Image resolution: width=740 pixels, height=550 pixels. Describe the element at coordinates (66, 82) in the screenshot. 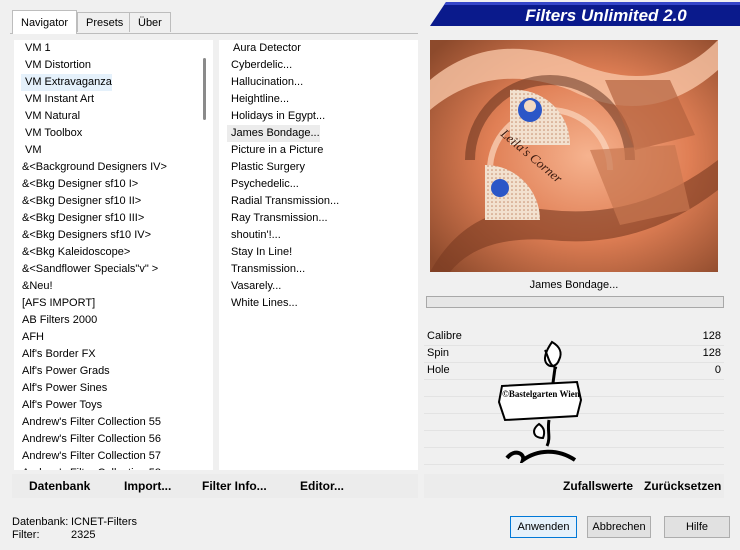

I see `category-item: VM Extravaganza` at that location.